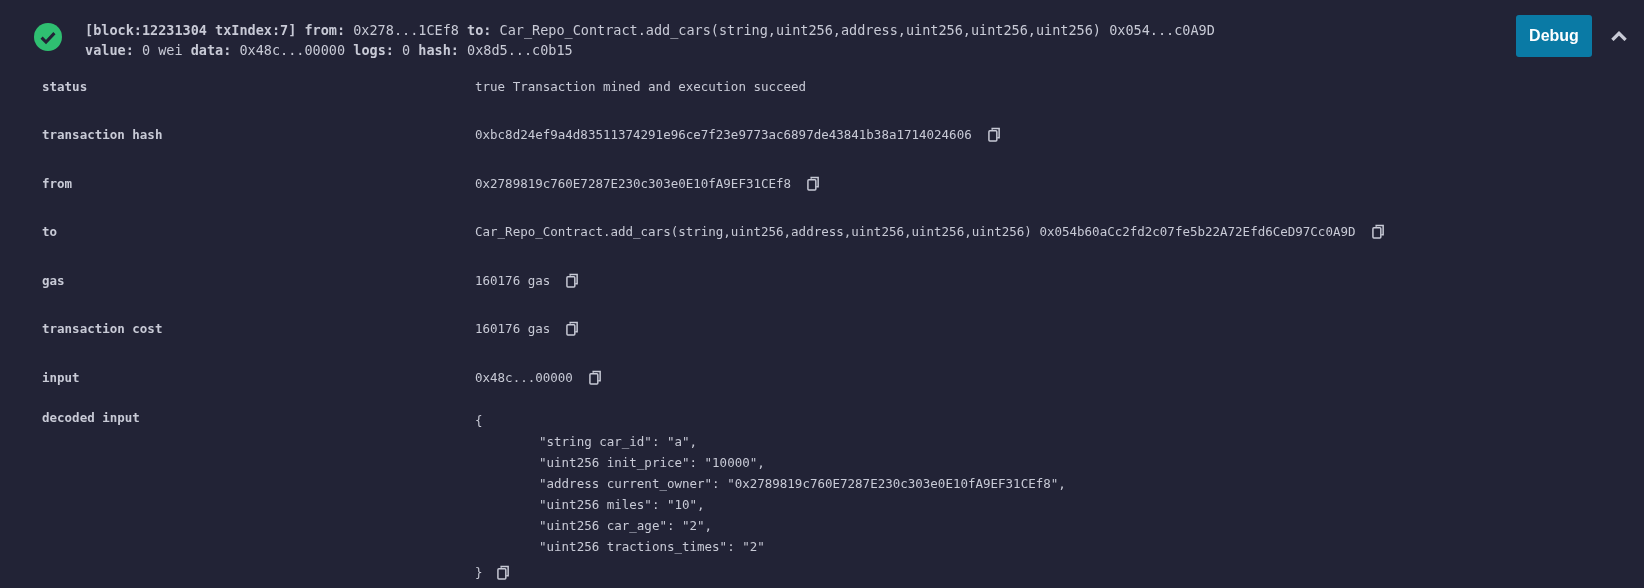 The image size is (1644, 588). Describe the element at coordinates (103, 135) in the screenshot. I see `field-label: transaction hash` at that location.